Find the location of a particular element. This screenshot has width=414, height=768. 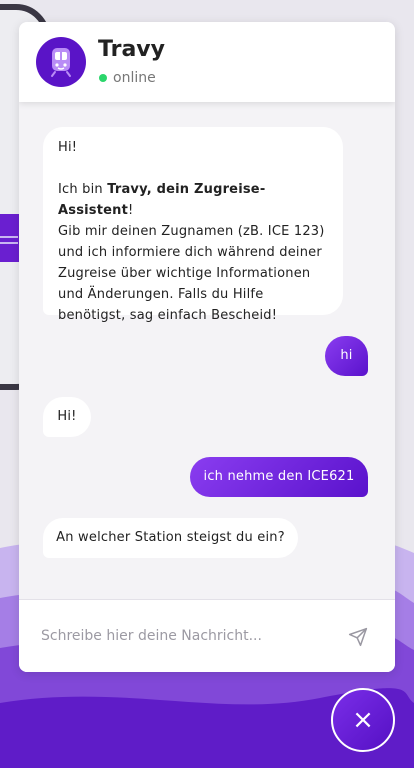

online-indicator is located at coordinates (103, 78).